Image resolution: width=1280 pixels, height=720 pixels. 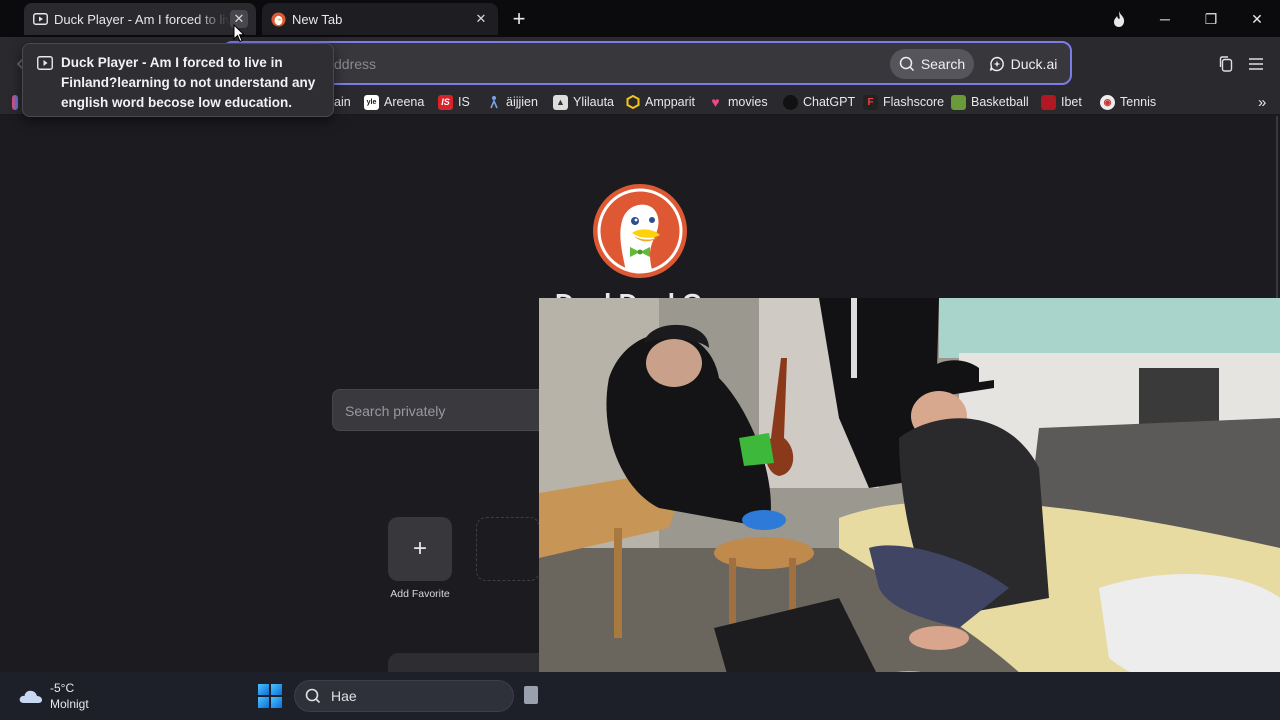 I want to click on bookmark-tennis: ◉ Tennis, so click(x=1128, y=102).